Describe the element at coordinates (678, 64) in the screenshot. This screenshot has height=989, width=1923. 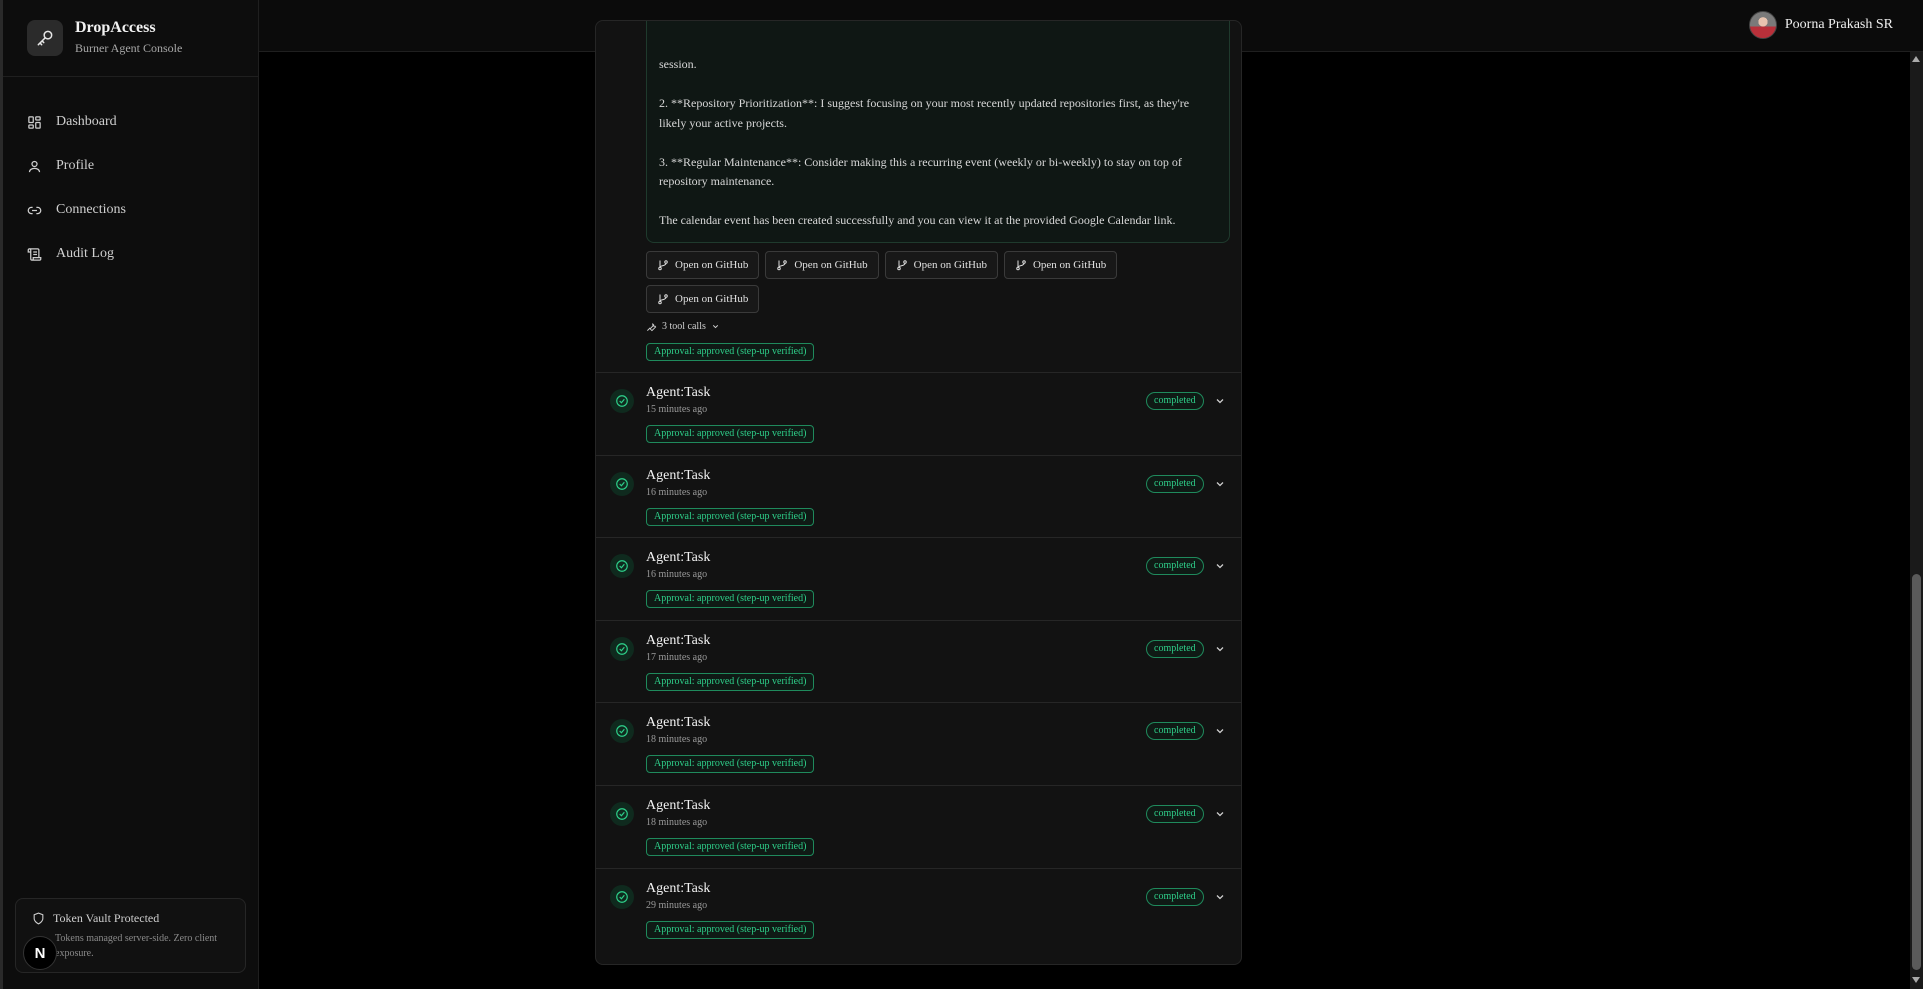
I see `response-paragraph: session.` at that location.